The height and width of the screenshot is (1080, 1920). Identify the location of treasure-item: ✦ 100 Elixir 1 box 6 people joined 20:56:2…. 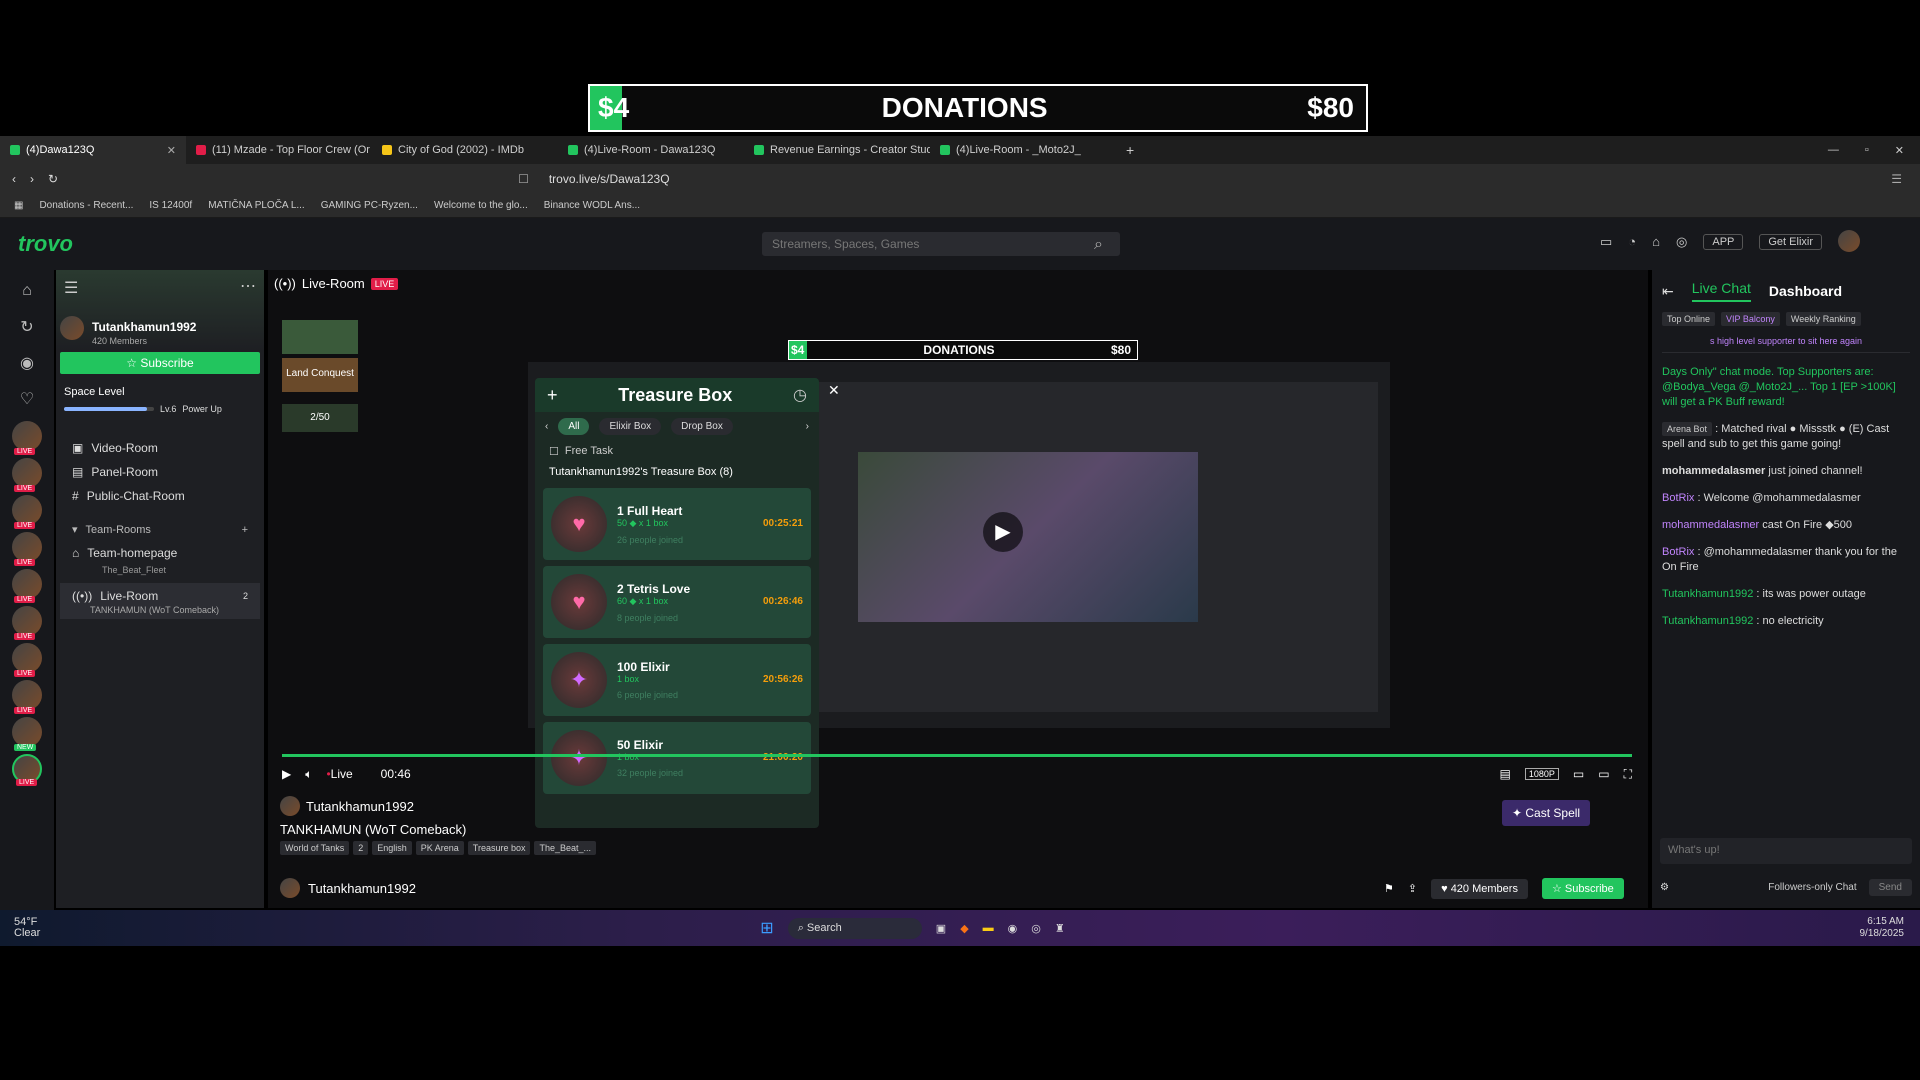
(677, 680).